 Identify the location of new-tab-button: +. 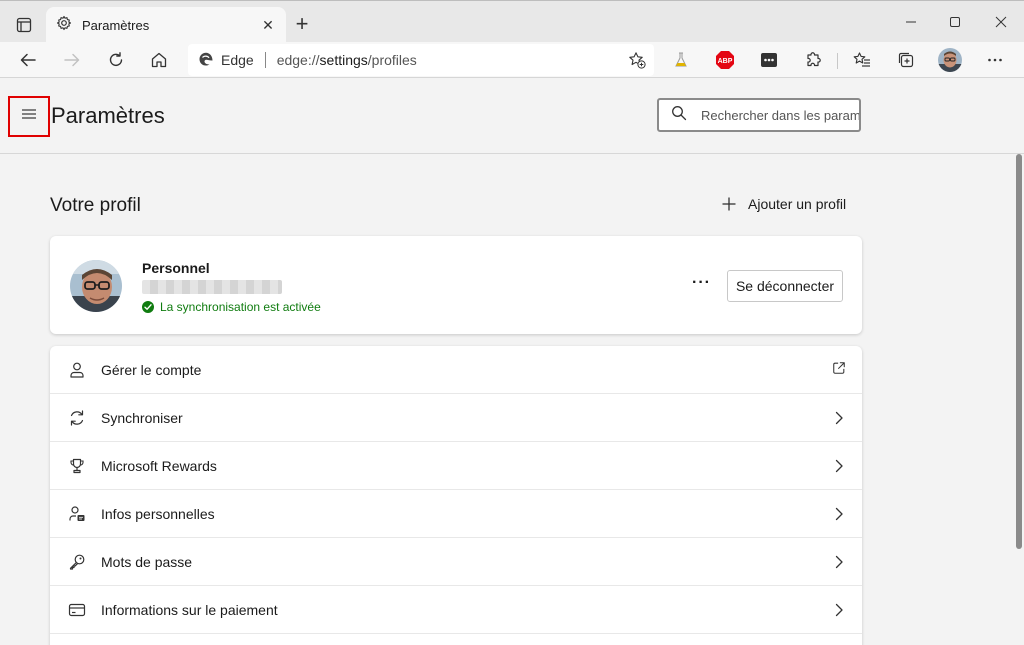
(302, 25).